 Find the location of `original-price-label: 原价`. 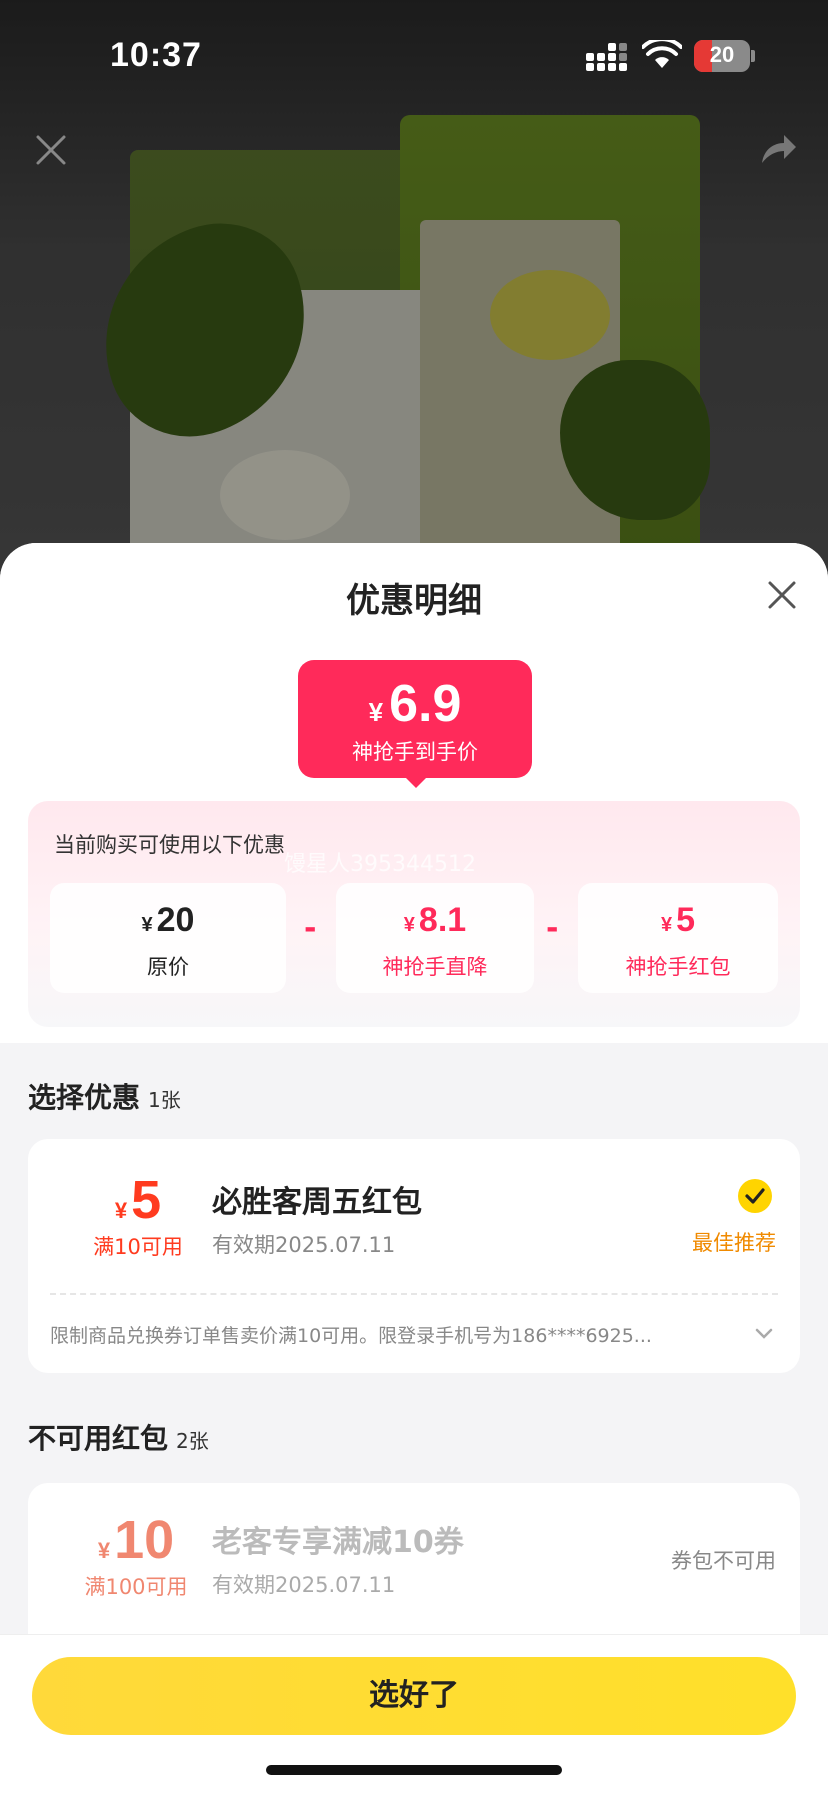

original-price-label: 原价 is located at coordinates (168, 967).